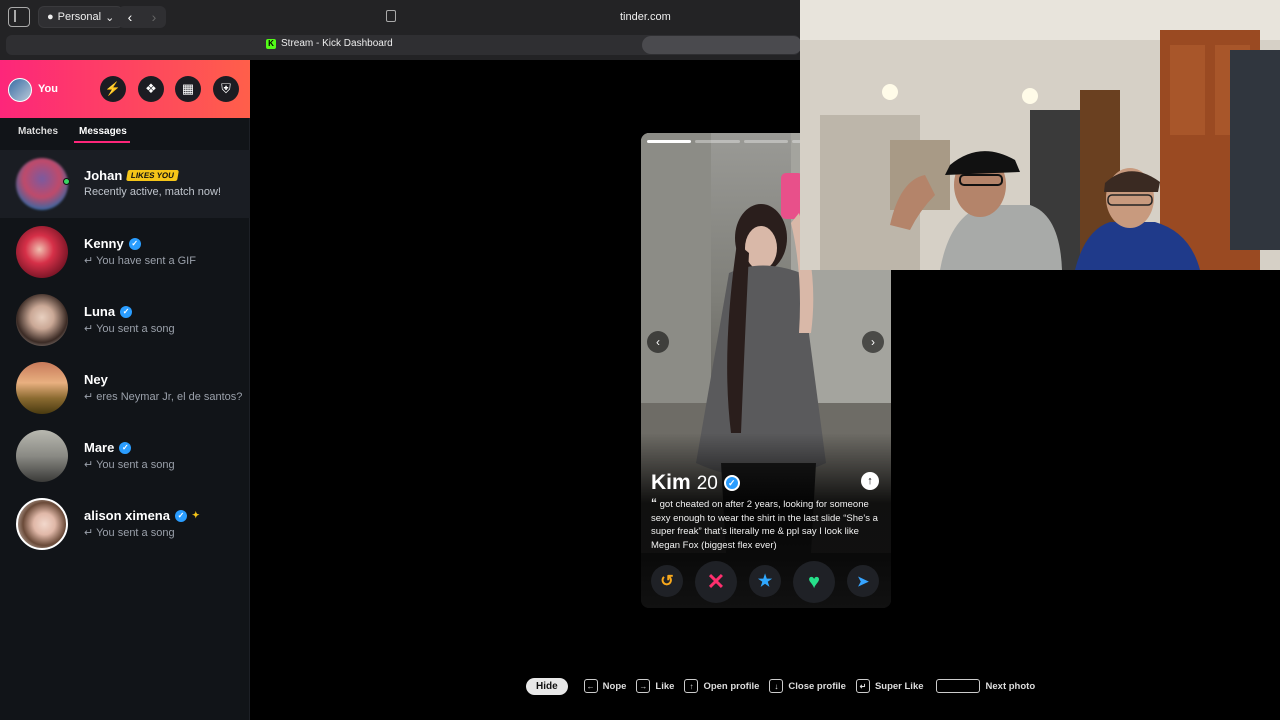 Image resolution: width=1280 pixels, height=720 pixels. What do you see at coordinates (151, 89) in the screenshot?
I see `explore-icon: ❖` at bounding box center [151, 89].